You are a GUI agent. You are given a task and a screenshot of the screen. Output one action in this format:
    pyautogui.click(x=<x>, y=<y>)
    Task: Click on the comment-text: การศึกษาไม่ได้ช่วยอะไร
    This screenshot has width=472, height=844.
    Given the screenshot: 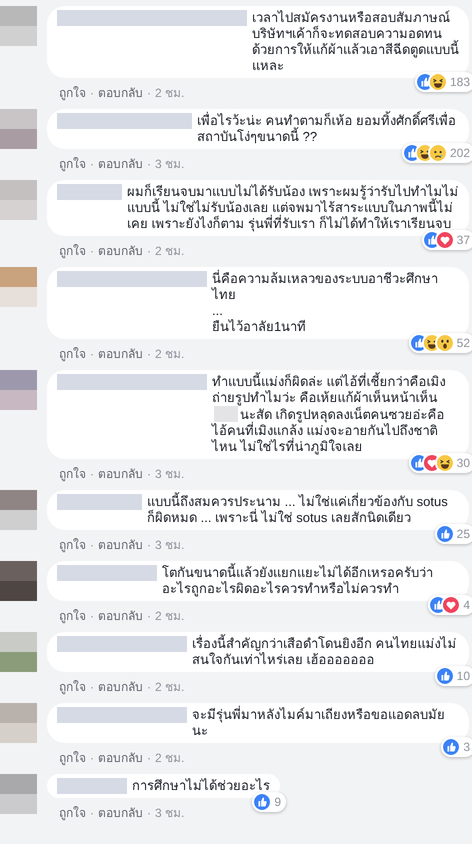 What is the action you would take?
    pyautogui.click(x=201, y=786)
    